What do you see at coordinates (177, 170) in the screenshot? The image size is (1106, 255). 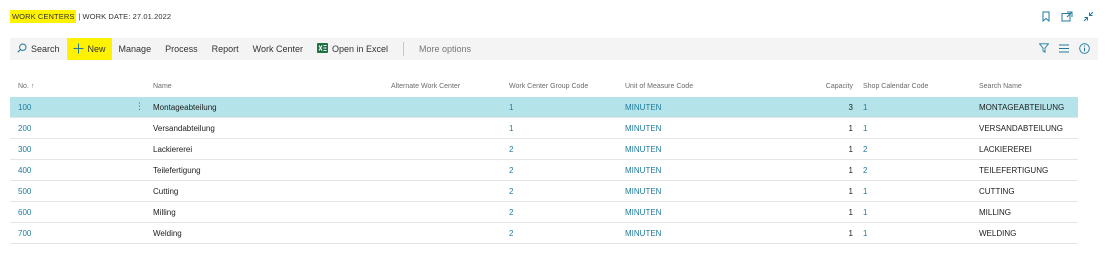 I see `cell-name: Teilefertigung` at bounding box center [177, 170].